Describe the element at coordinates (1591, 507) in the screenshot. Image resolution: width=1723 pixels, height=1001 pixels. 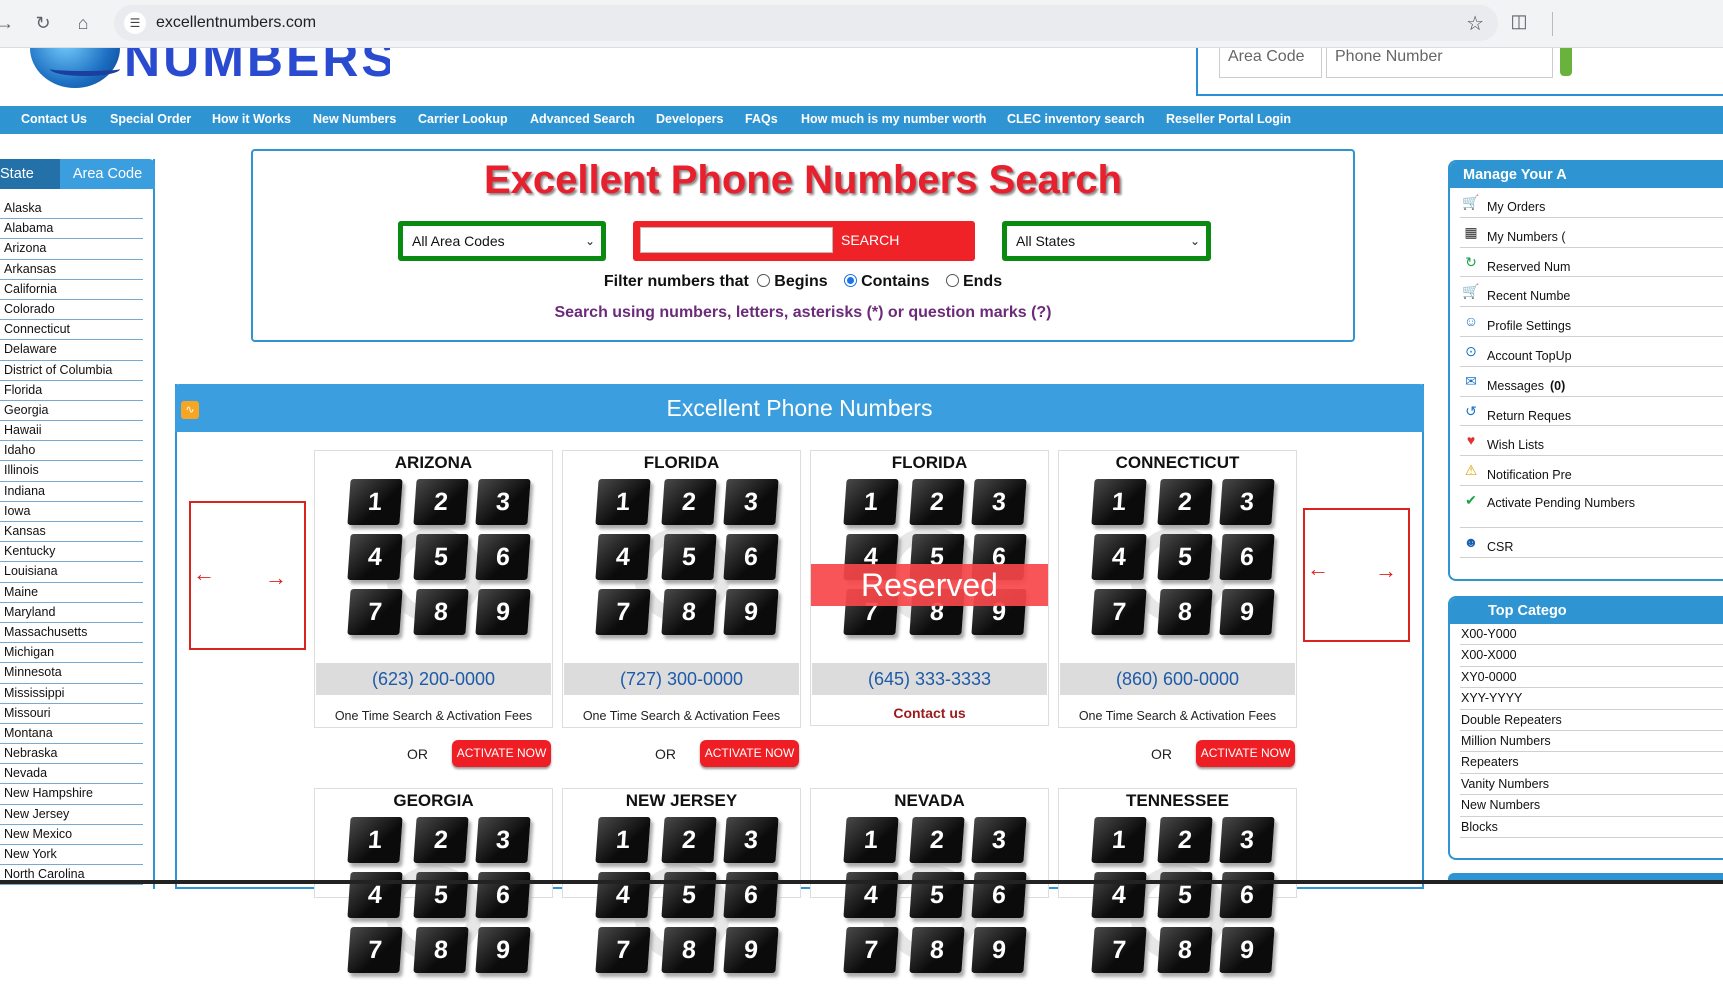
I see `account-menu-item: ✔ Activate Pending Numbers` at that location.